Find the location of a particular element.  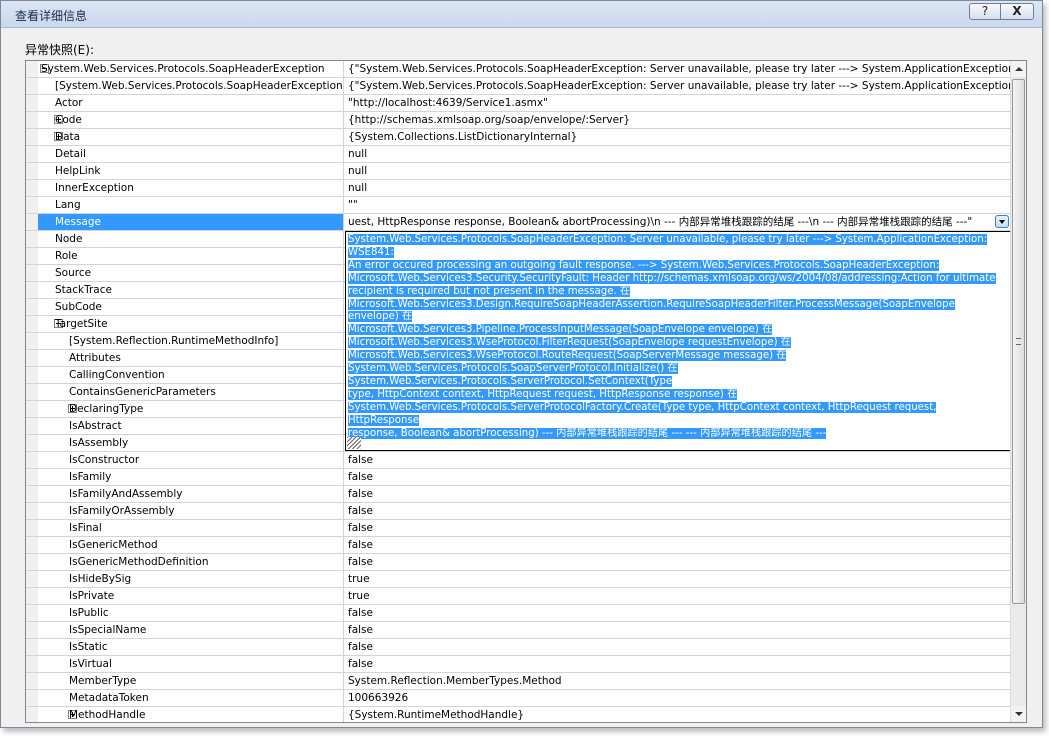

property-row: Detail null is located at coordinates (518, 154).